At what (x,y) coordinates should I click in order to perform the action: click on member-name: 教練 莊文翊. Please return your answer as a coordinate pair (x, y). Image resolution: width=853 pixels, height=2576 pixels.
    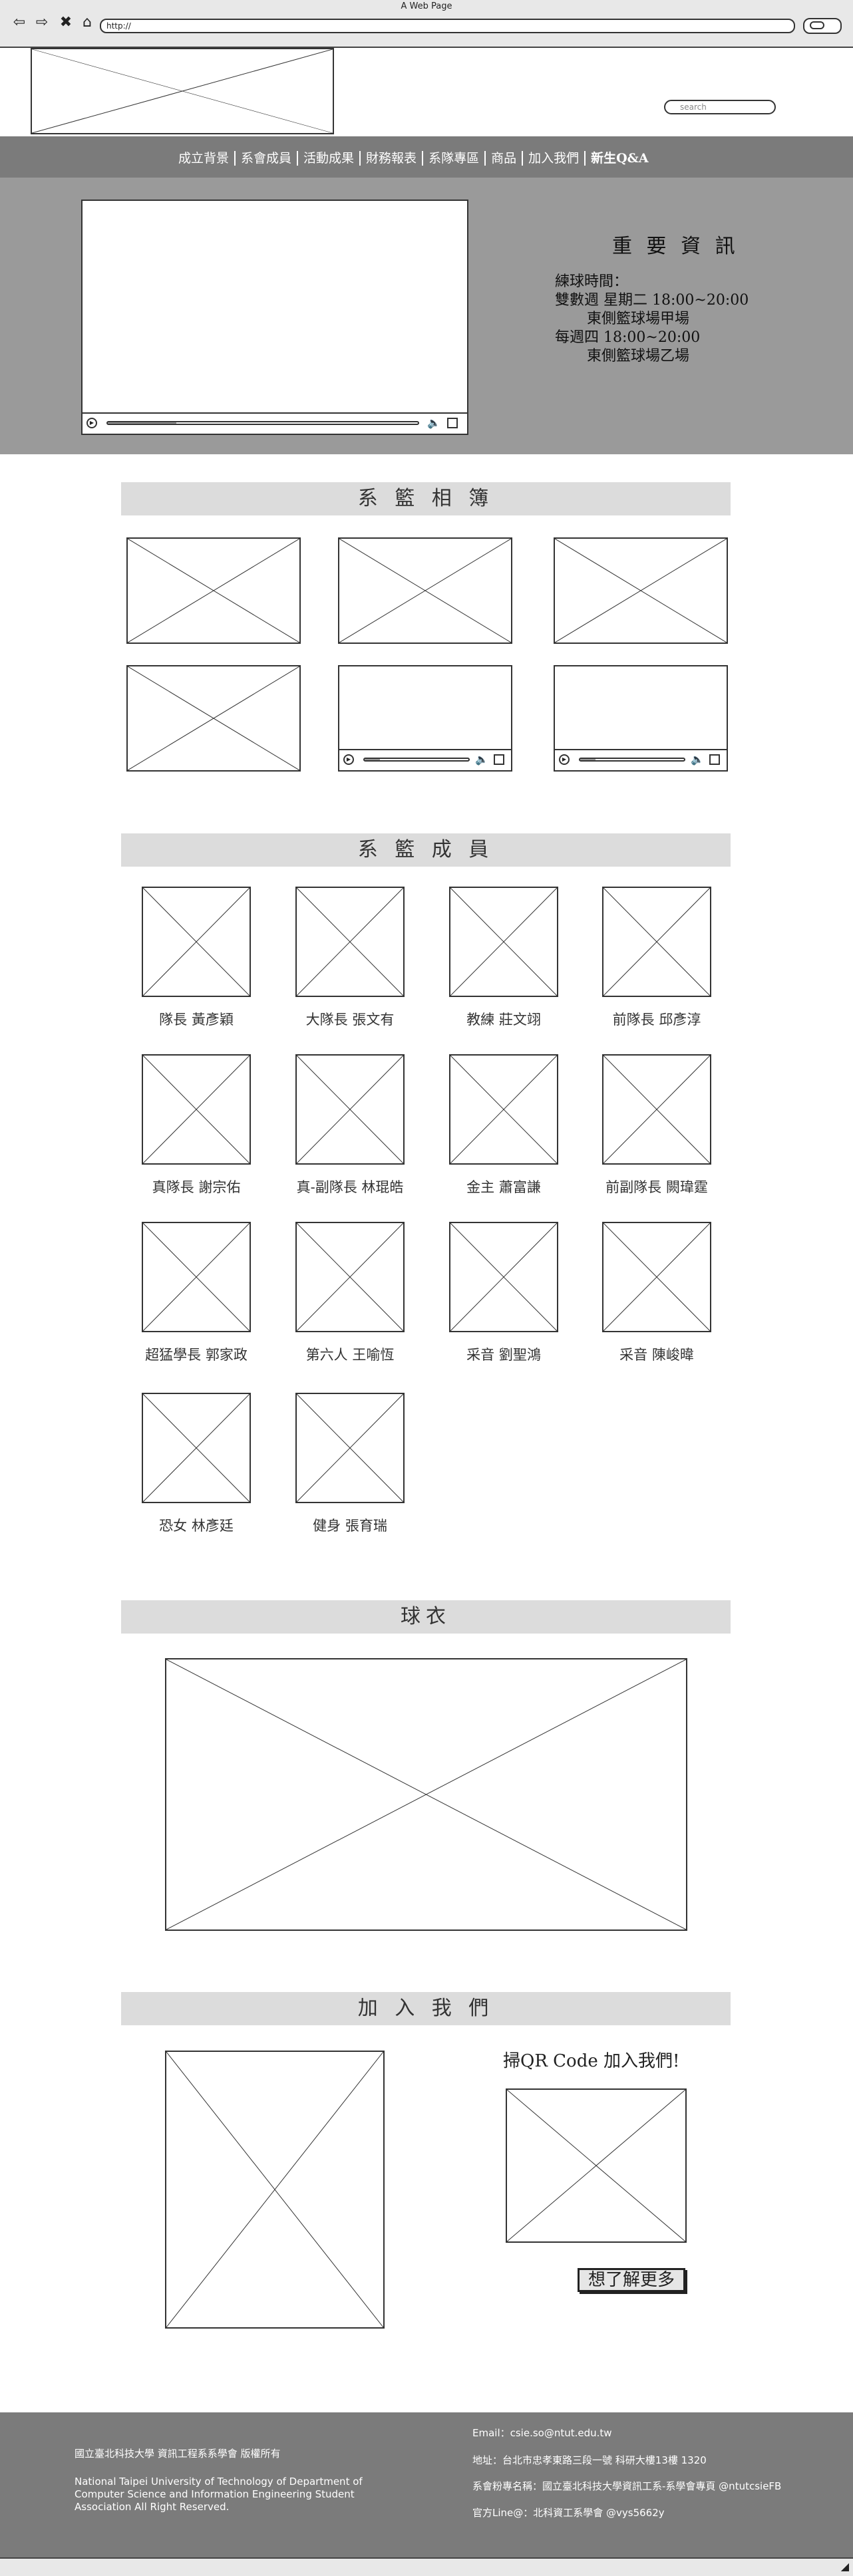
    Looking at the image, I should click on (503, 1020).